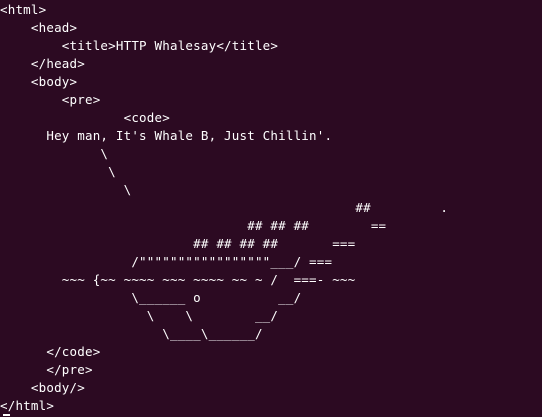 The image size is (542, 417). I want to click on output-line: <pre>, so click(50, 99).